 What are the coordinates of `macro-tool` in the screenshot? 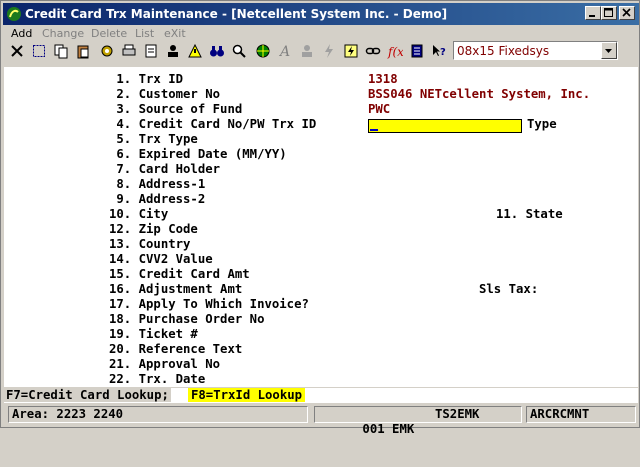 It's located at (351, 51).